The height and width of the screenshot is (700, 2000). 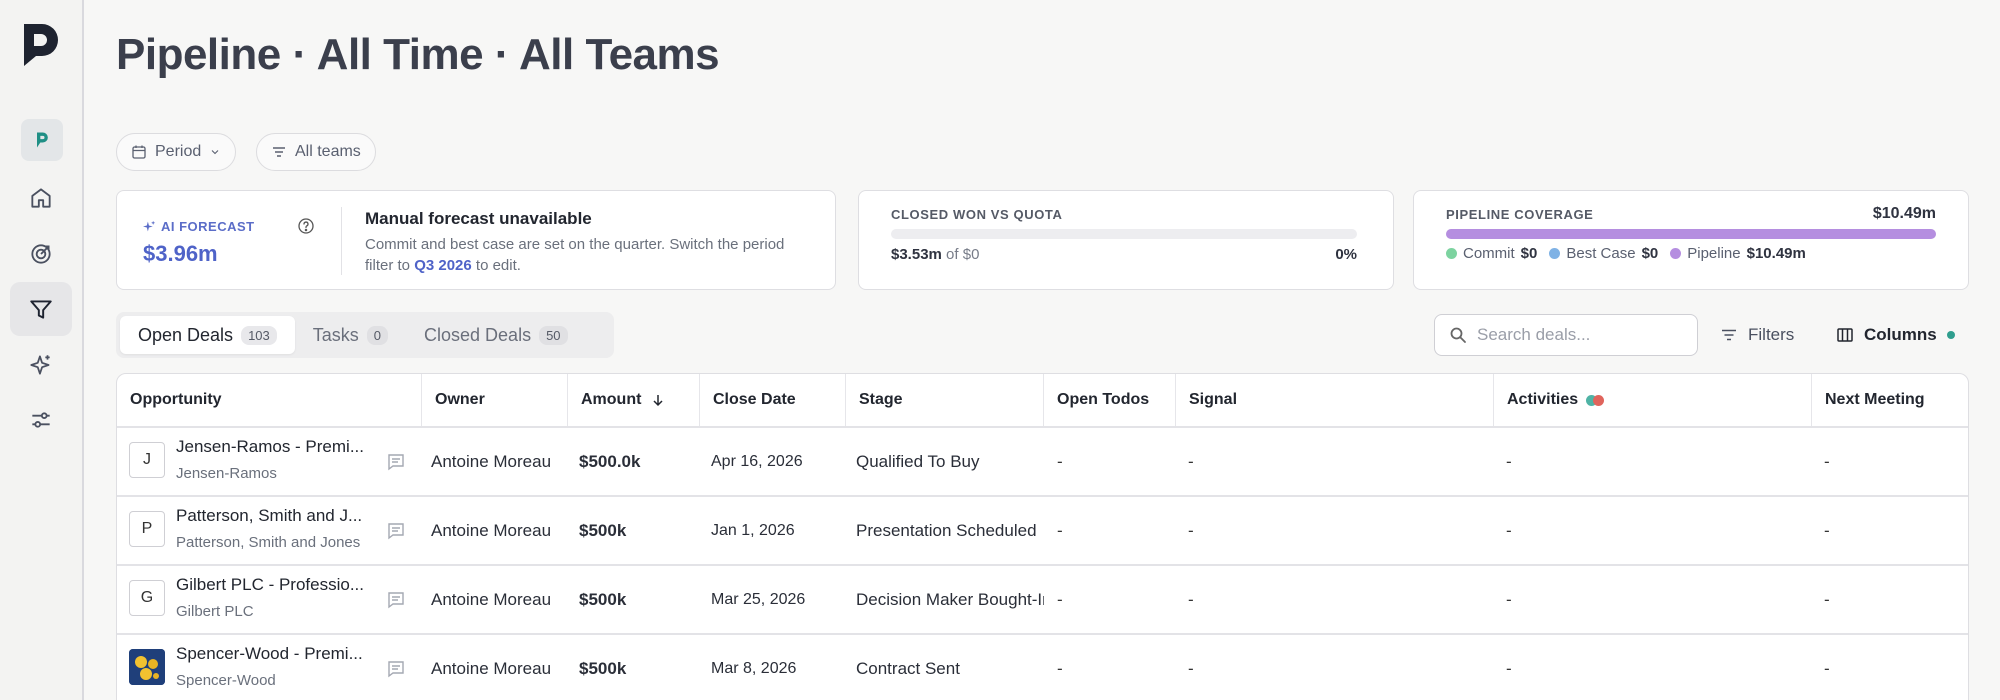 I want to click on period-filter-button: Period, so click(x=176, y=152).